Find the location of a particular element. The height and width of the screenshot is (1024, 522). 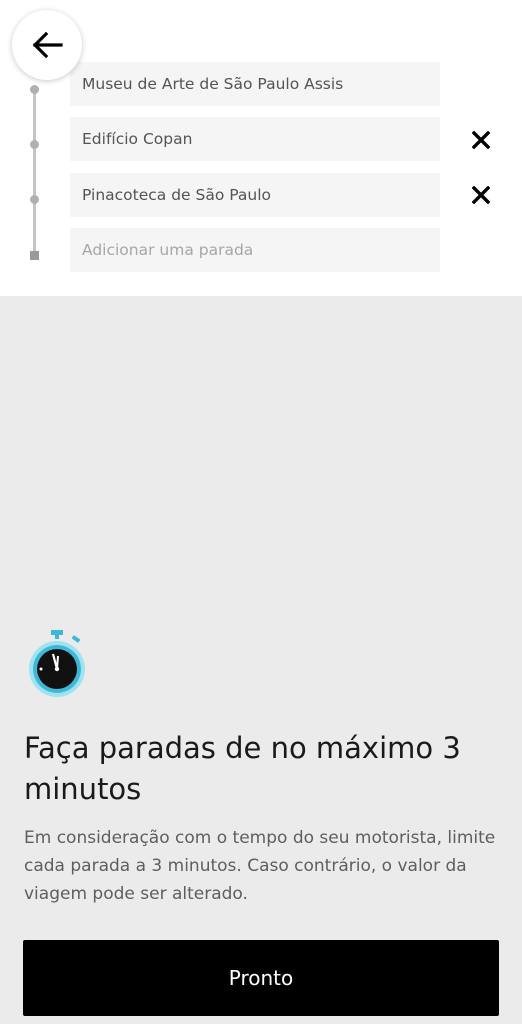

route-line is located at coordinates (34, 172).